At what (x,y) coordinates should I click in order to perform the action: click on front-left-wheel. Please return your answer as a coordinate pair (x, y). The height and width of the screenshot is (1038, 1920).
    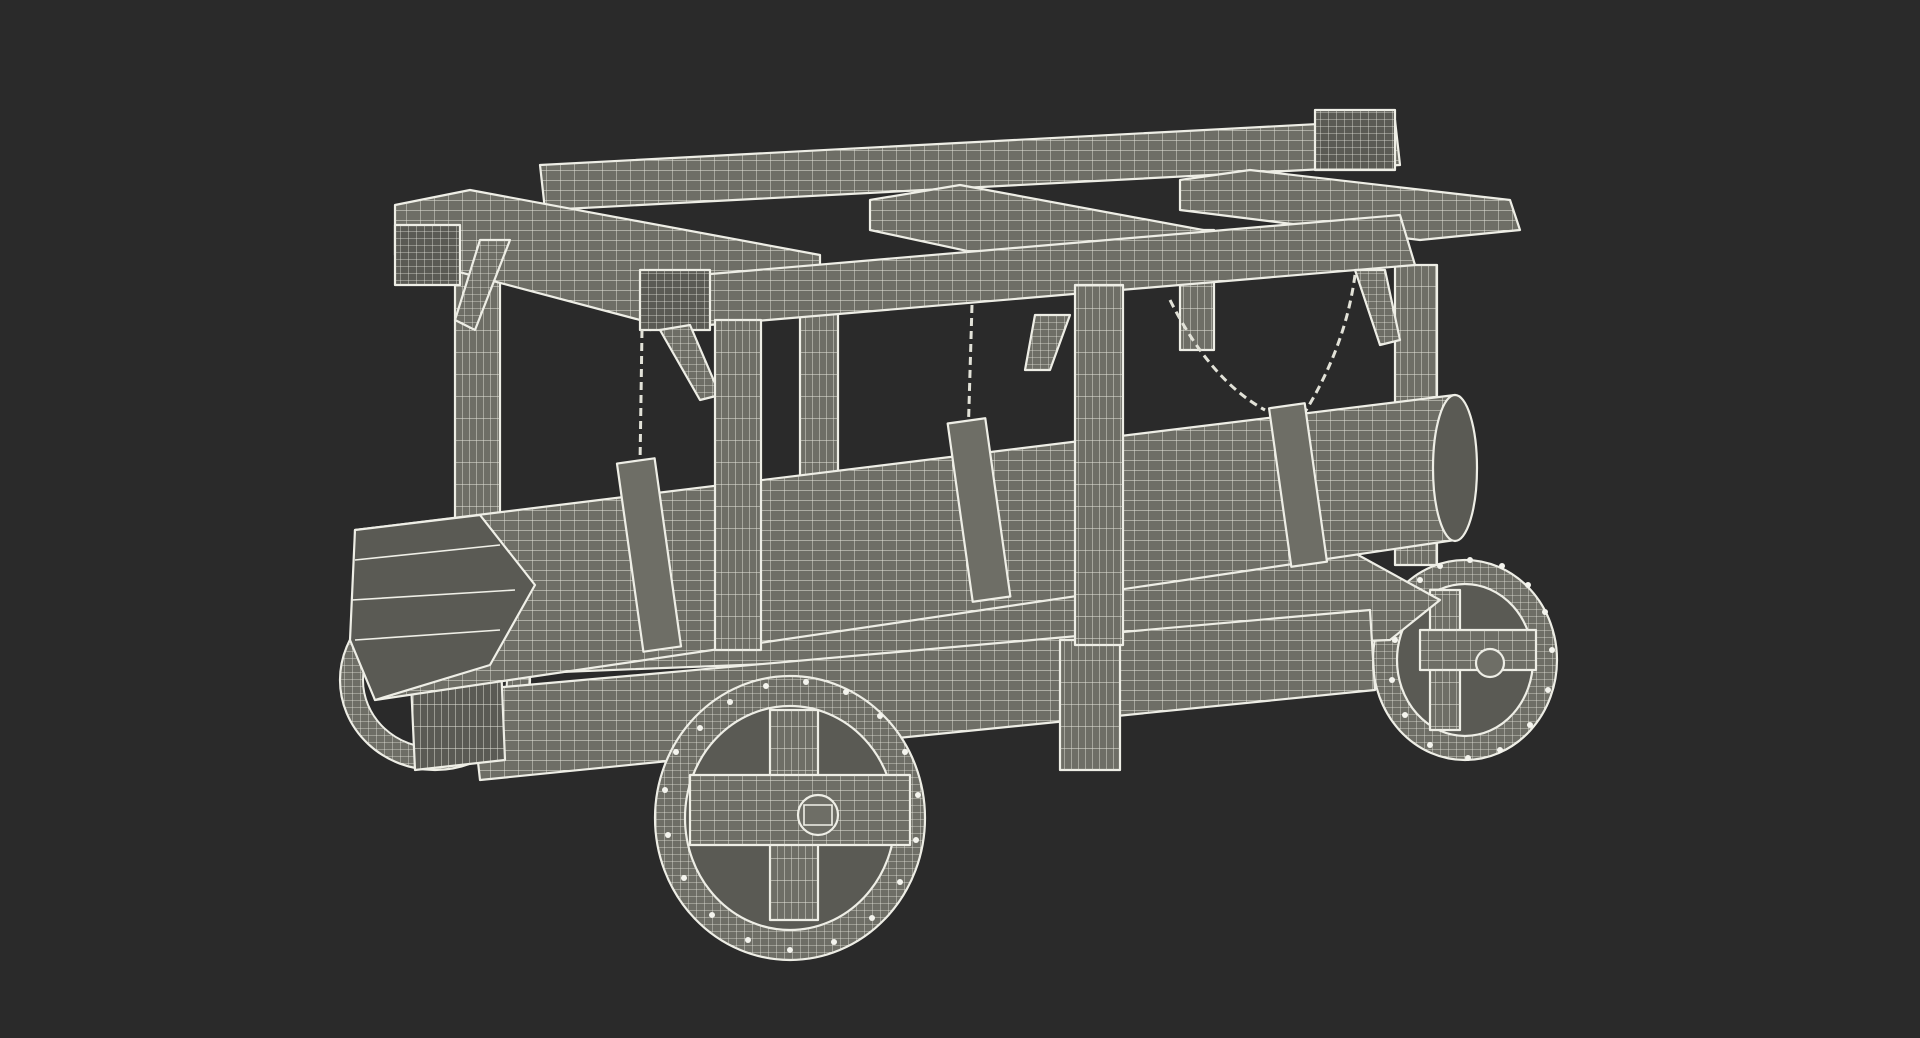
    Looking at the image, I should click on (790, 818).